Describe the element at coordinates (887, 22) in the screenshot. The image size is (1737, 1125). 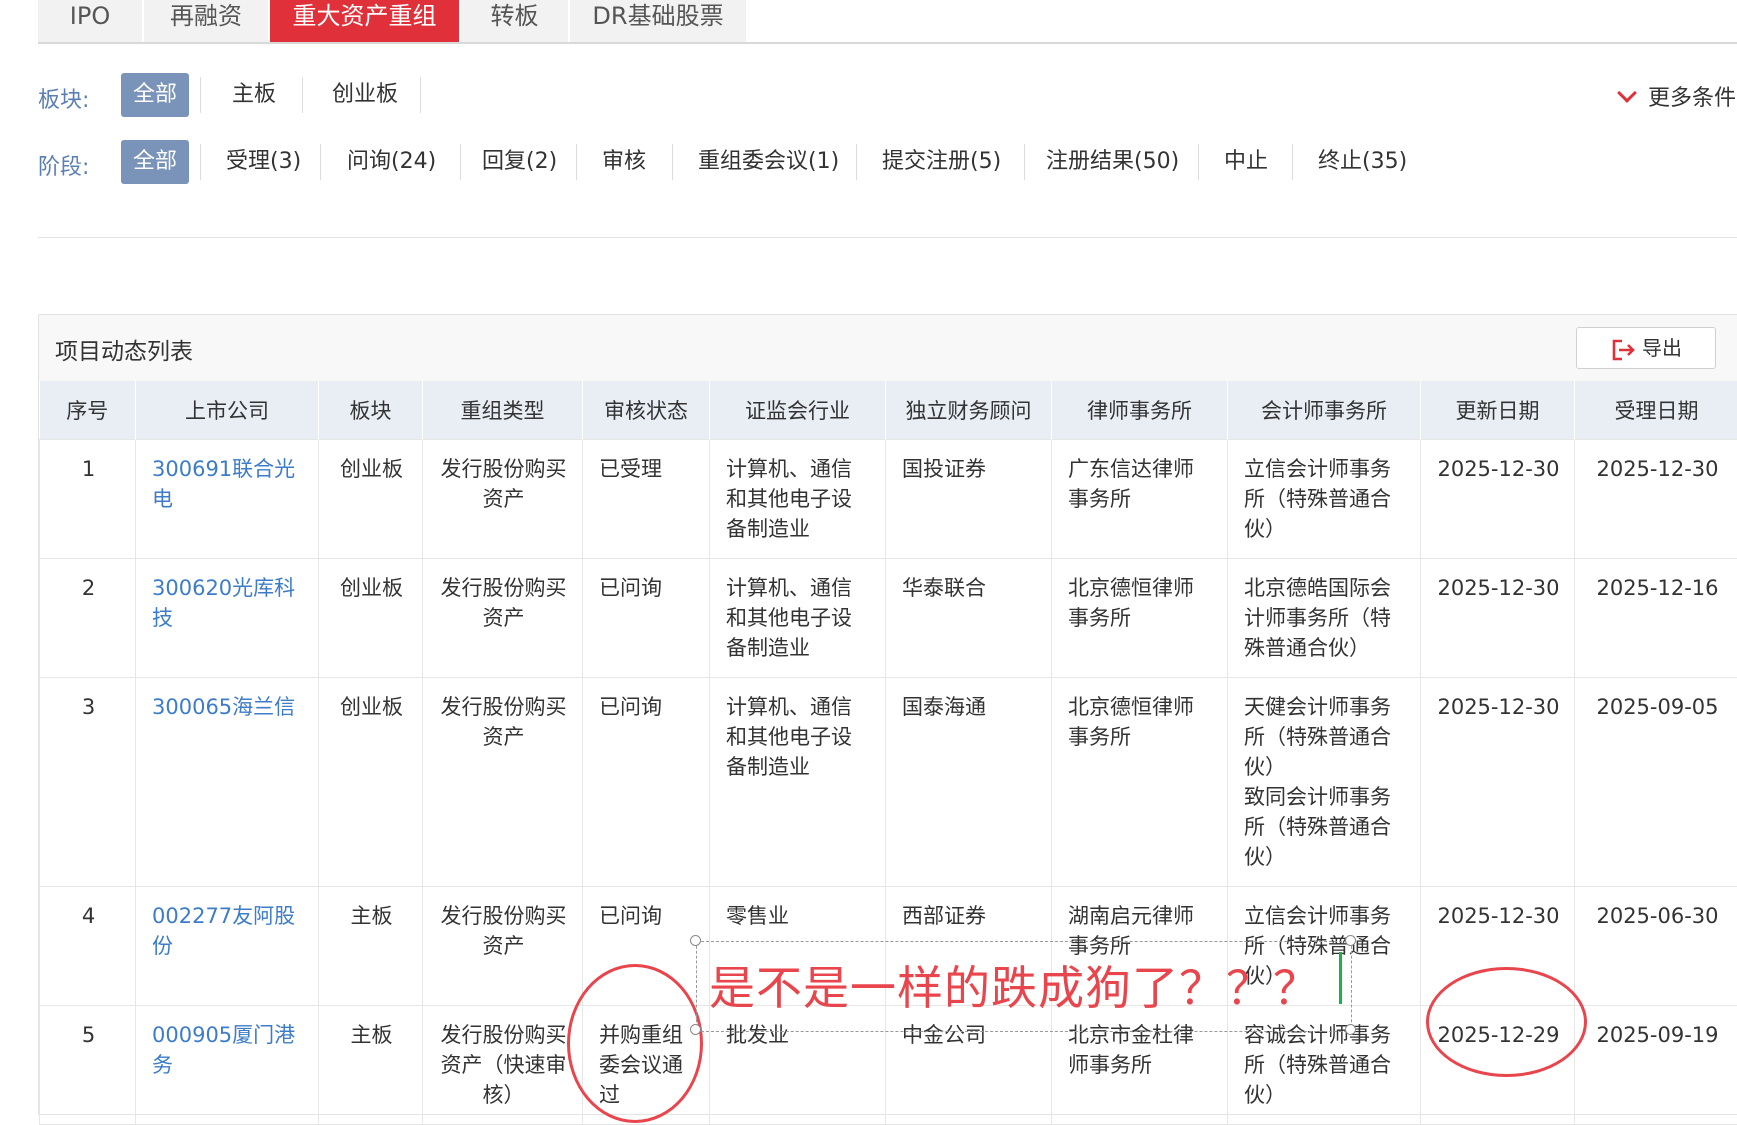
I see `top-tab-bar: IPO 再融资 重大资产重组 转板 DR基础股票` at that location.